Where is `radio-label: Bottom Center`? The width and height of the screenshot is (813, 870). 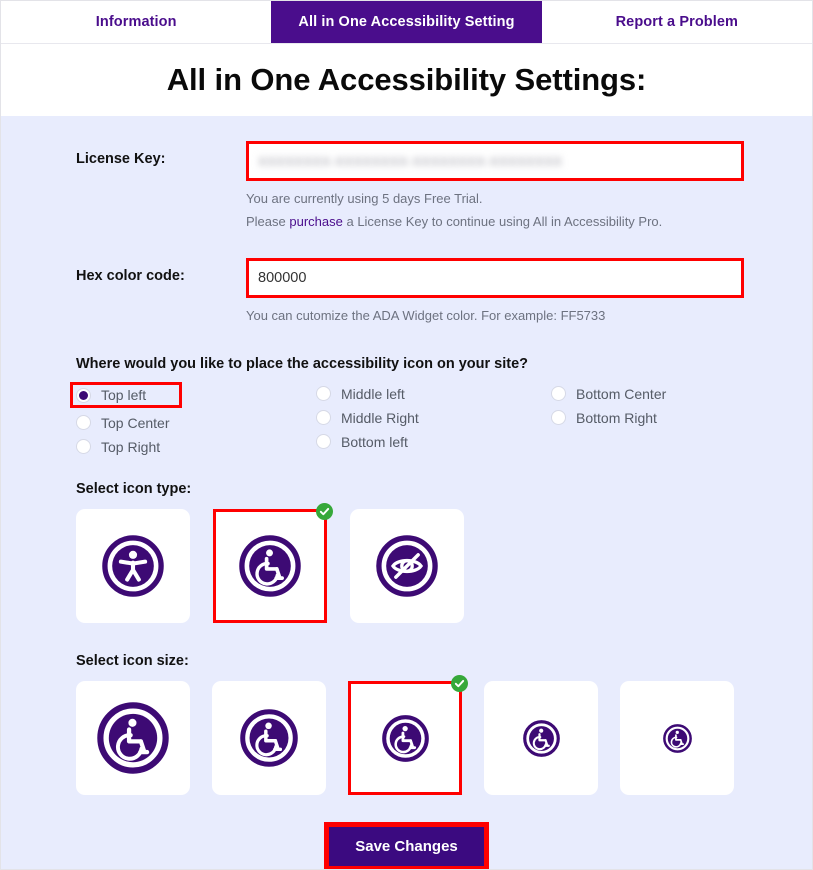
radio-label: Bottom Center is located at coordinates (621, 393).